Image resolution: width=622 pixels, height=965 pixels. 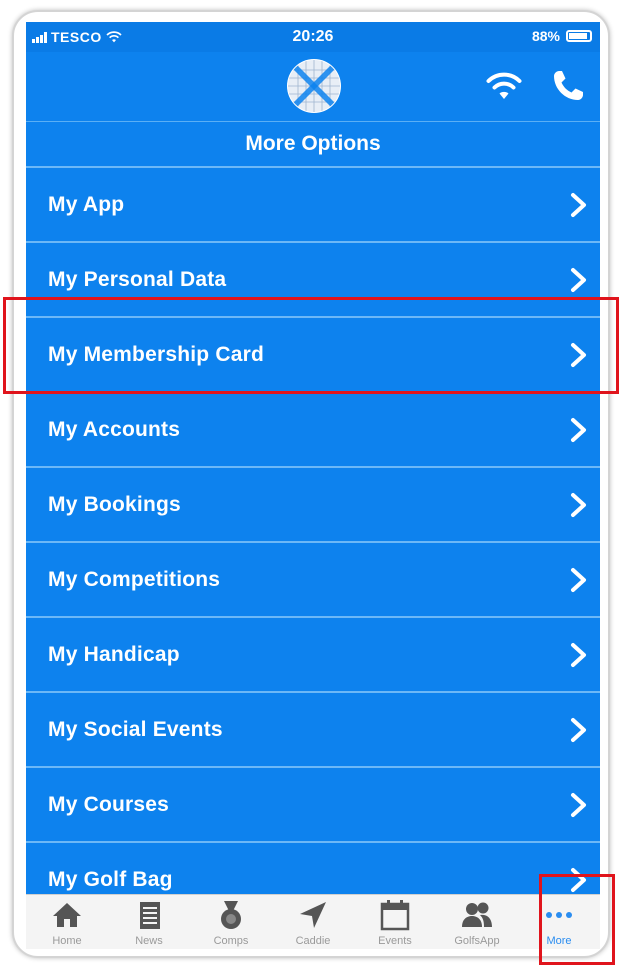 I want to click on menu-item-label: My Courses, so click(x=109, y=804).